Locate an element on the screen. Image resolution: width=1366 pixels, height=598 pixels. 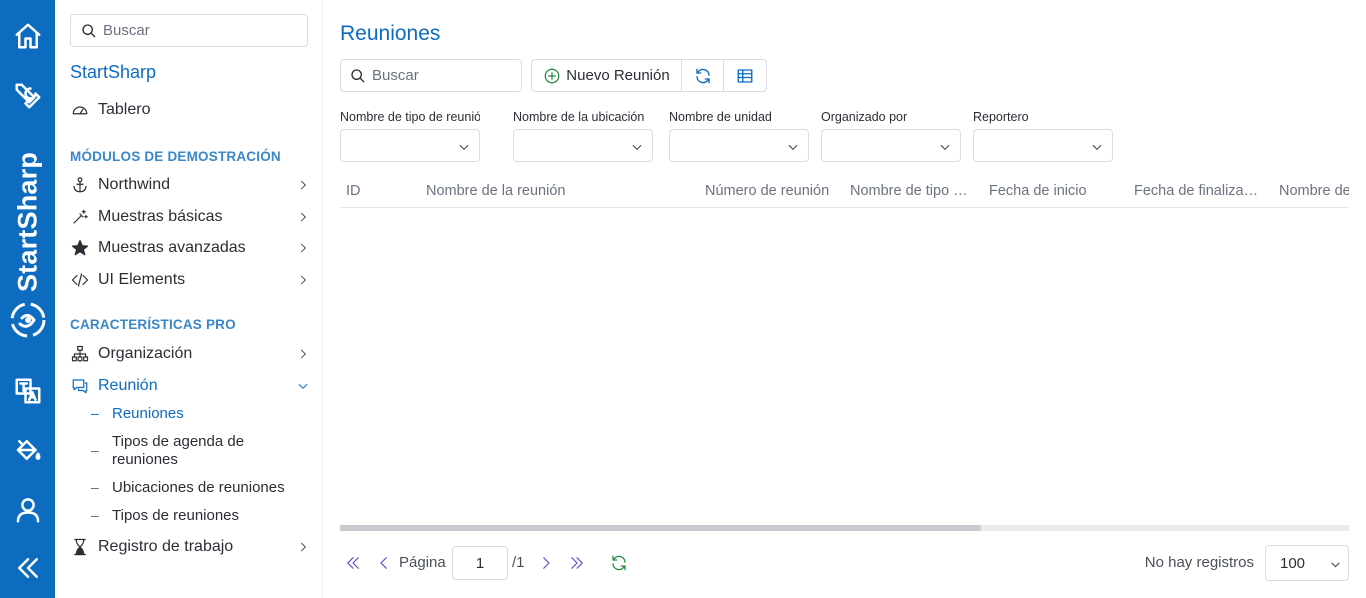
page-size-select: 100 is located at coordinates (1307, 563).